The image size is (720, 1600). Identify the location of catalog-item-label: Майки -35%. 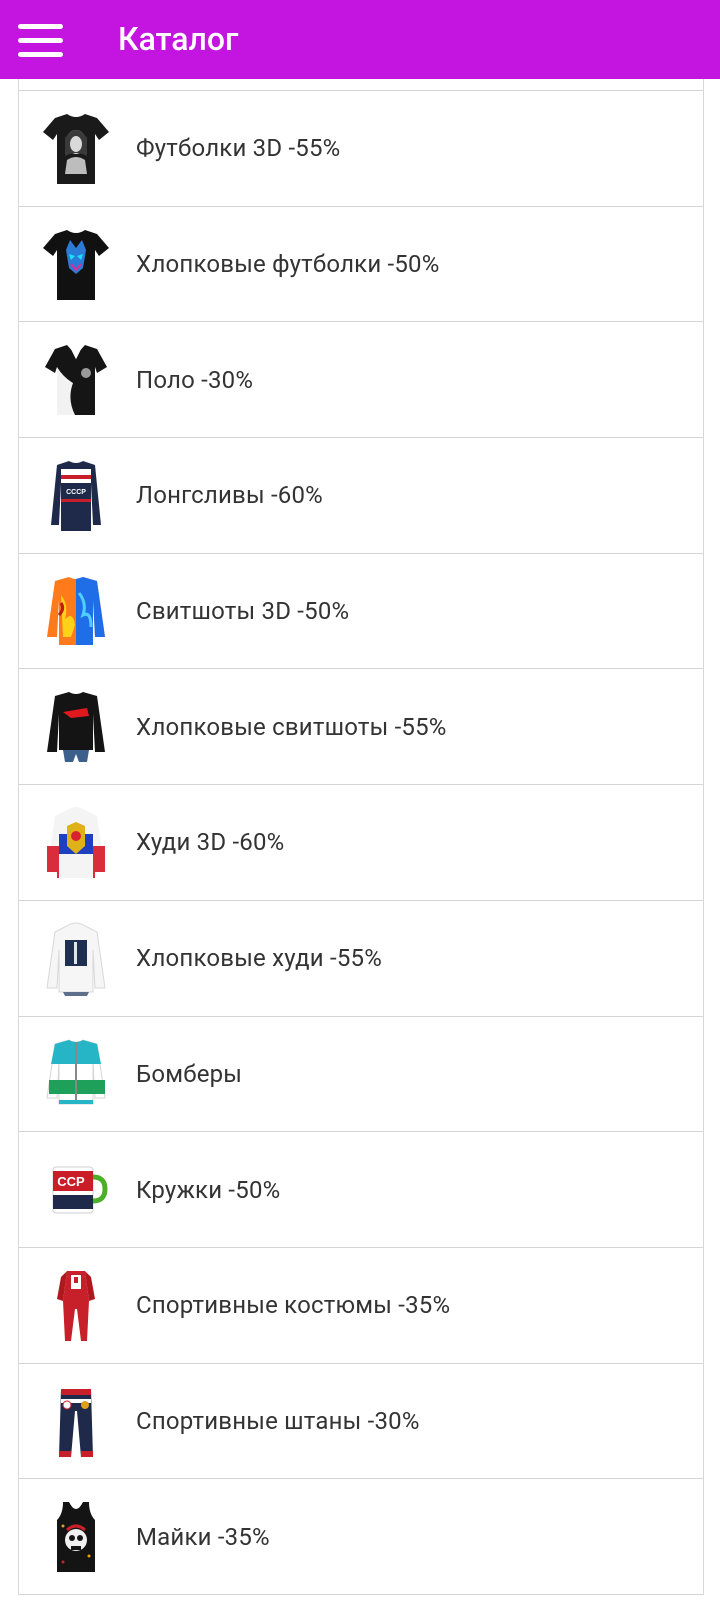
(203, 1536).